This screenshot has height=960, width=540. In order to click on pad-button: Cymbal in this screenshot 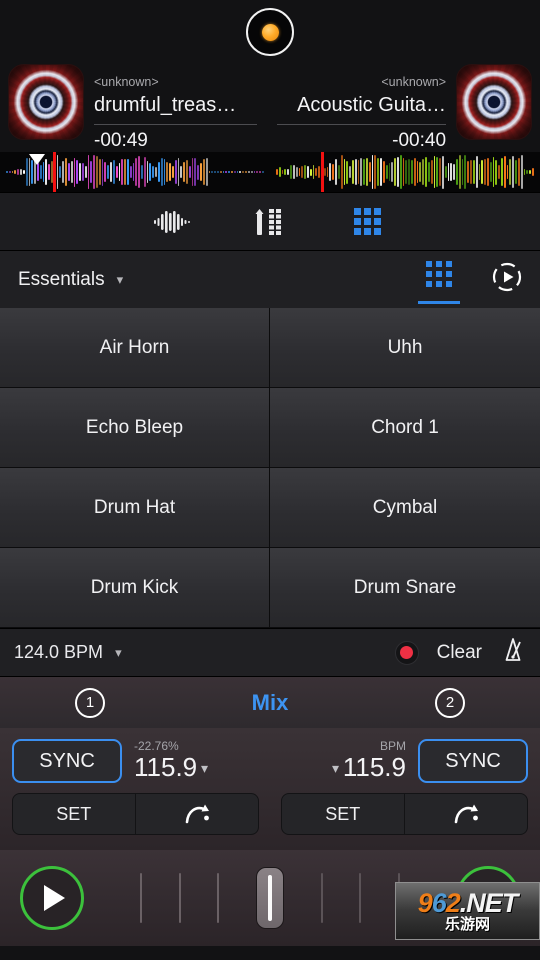, I will do `click(405, 508)`.